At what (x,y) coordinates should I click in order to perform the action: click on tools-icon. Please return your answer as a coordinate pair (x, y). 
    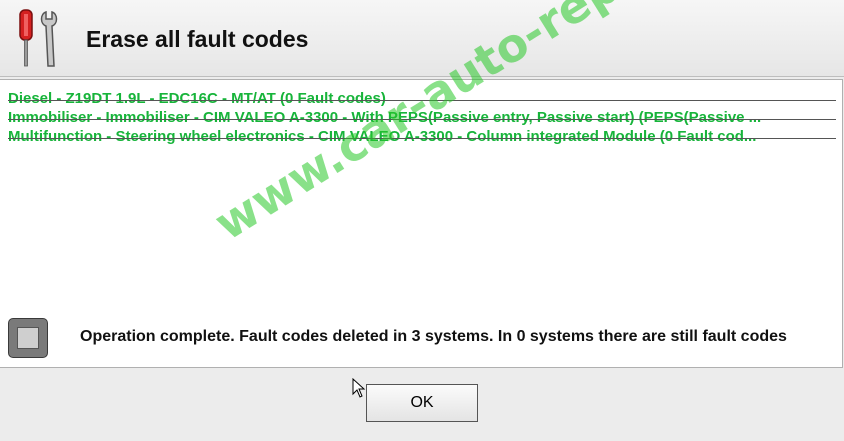
    Looking at the image, I should click on (38, 38).